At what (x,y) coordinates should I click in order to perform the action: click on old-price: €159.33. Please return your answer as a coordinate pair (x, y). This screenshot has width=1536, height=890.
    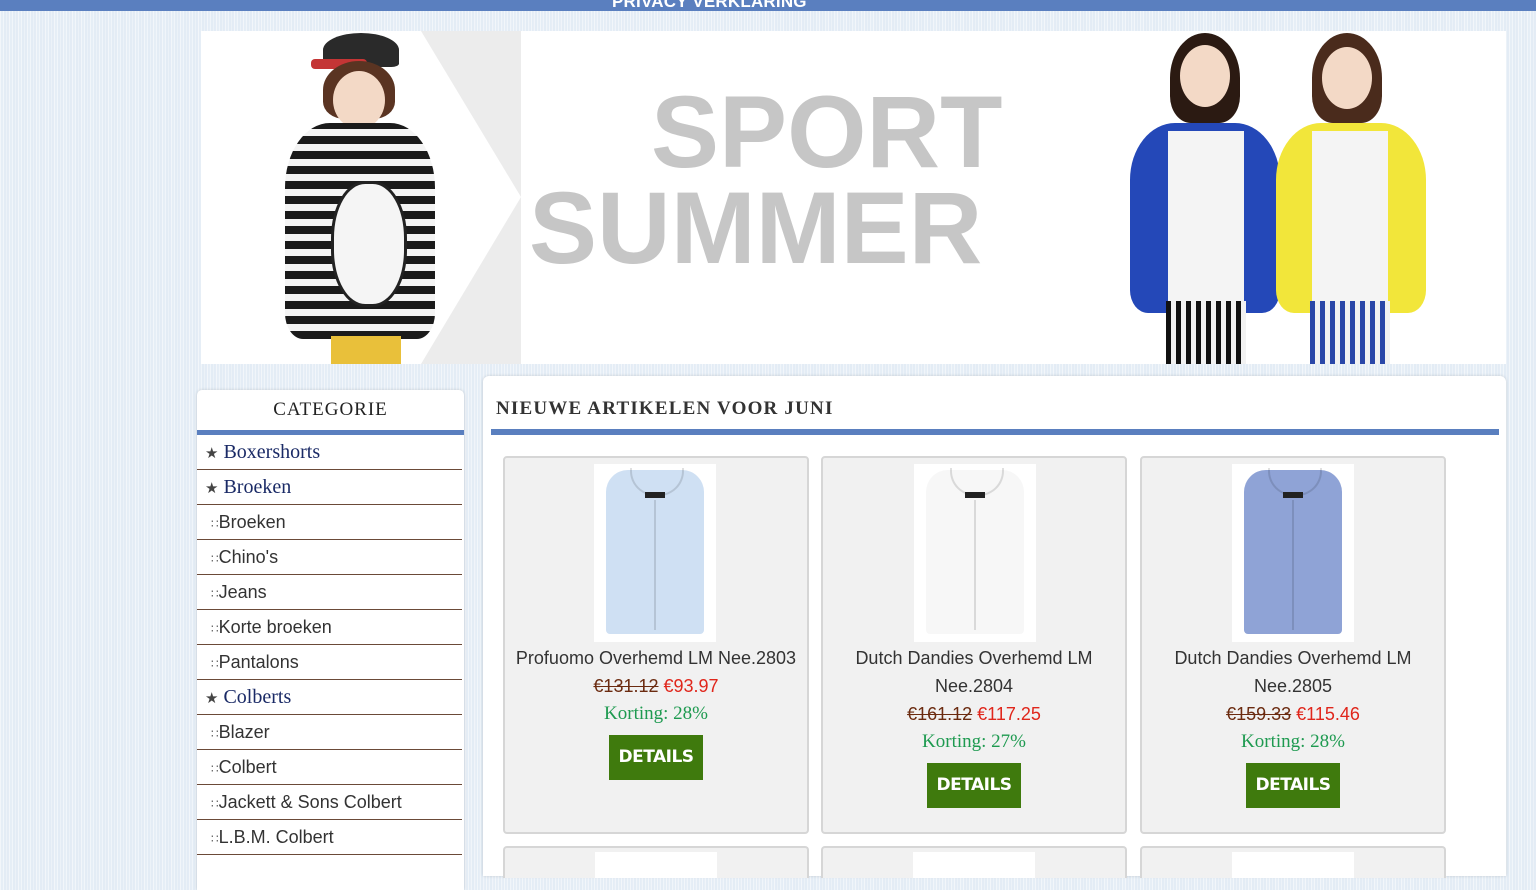
    Looking at the image, I should click on (1259, 714).